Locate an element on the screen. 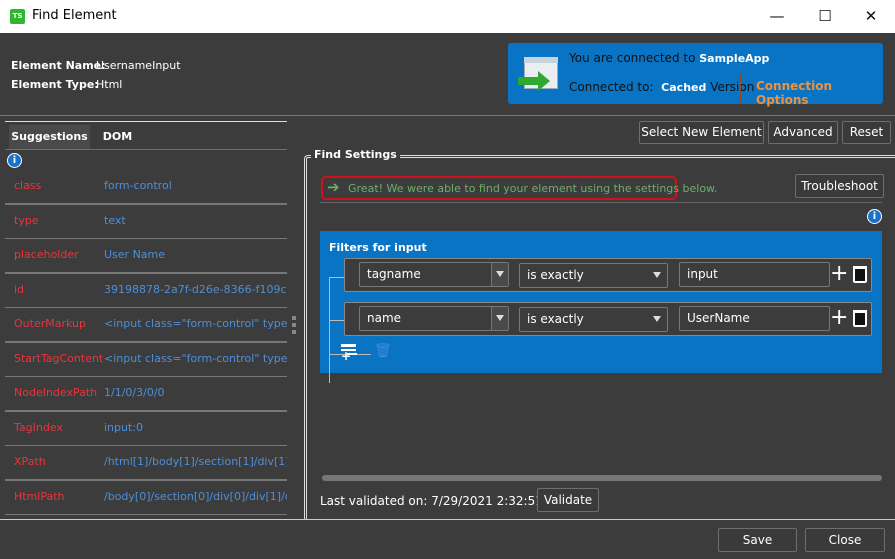  suggestion-value: 1/1/0/3/0/0 is located at coordinates (134, 392).